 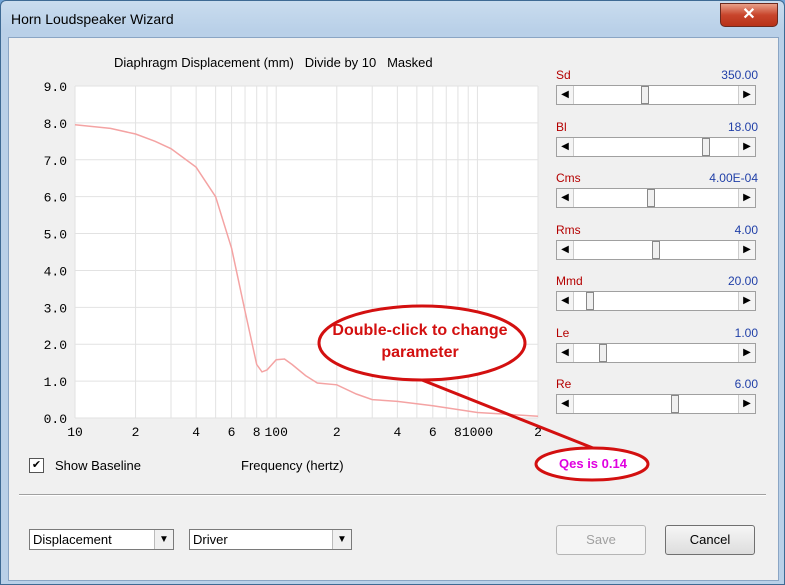 What do you see at coordinates (477, 432) in the screenshot?
I see `x-tick-label: 1000` at bounding box center [477, 432].